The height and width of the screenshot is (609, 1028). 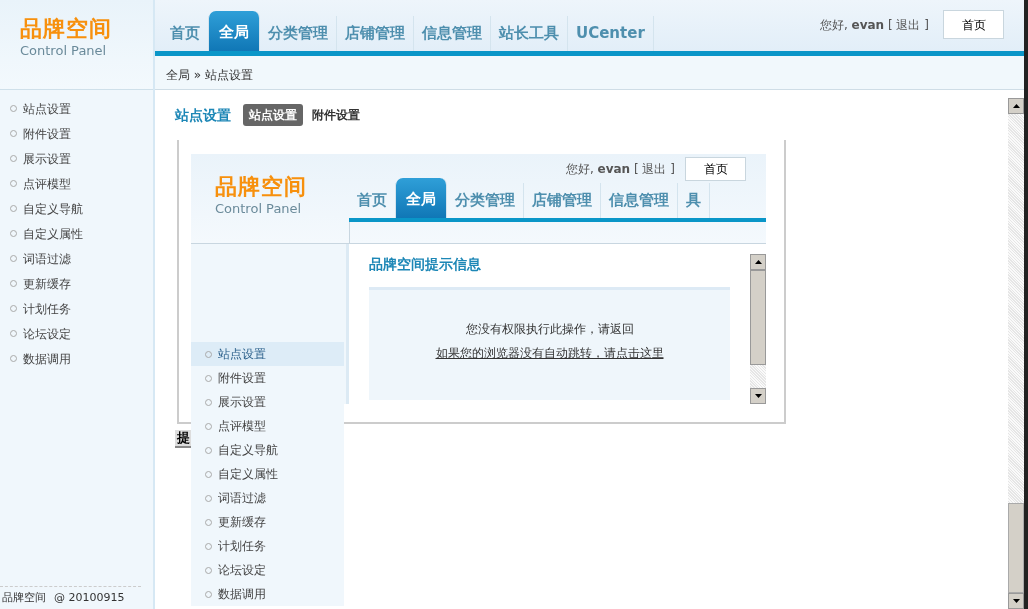 I want to click on submit-button: 提, so click(x=183, y=439).